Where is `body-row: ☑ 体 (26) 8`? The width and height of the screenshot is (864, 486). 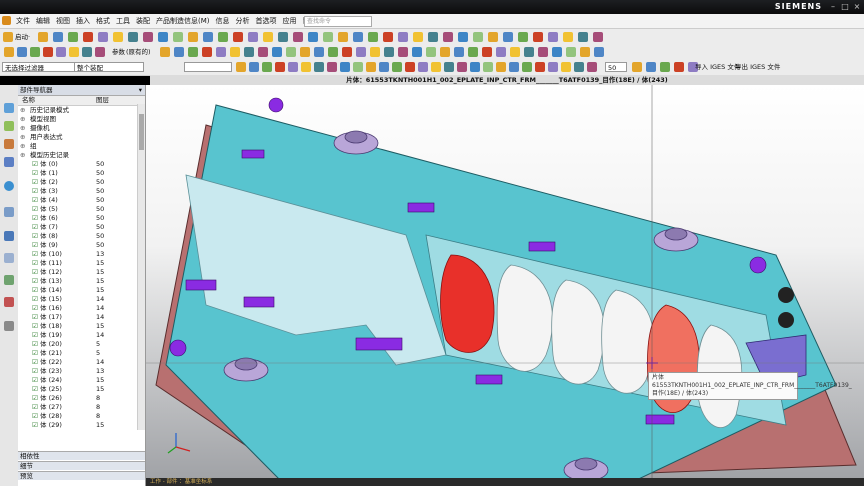 body-row: ☑ 体 (26) 8 is located at coordinates (77, 398).